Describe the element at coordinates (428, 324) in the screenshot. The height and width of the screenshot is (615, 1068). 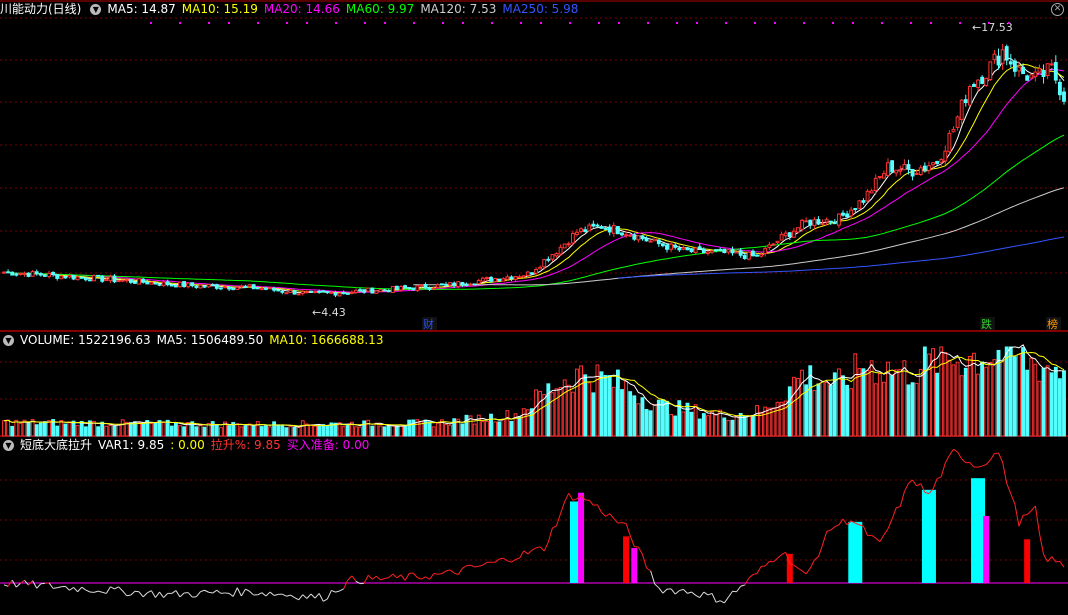
I see `event-marker: 财` at that location.